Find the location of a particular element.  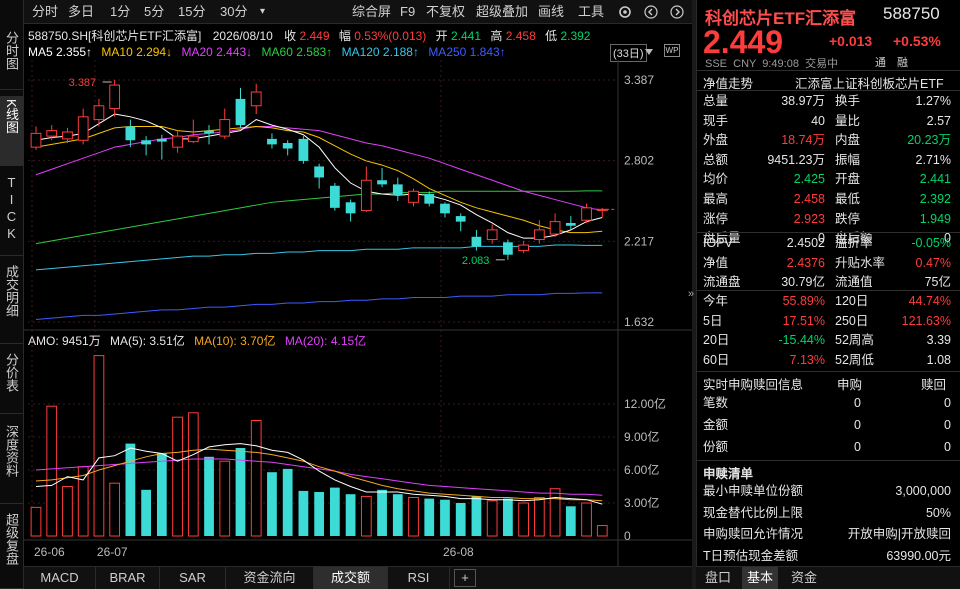

tab-zijin-right: 资金 is located at coordinates (804, 578).